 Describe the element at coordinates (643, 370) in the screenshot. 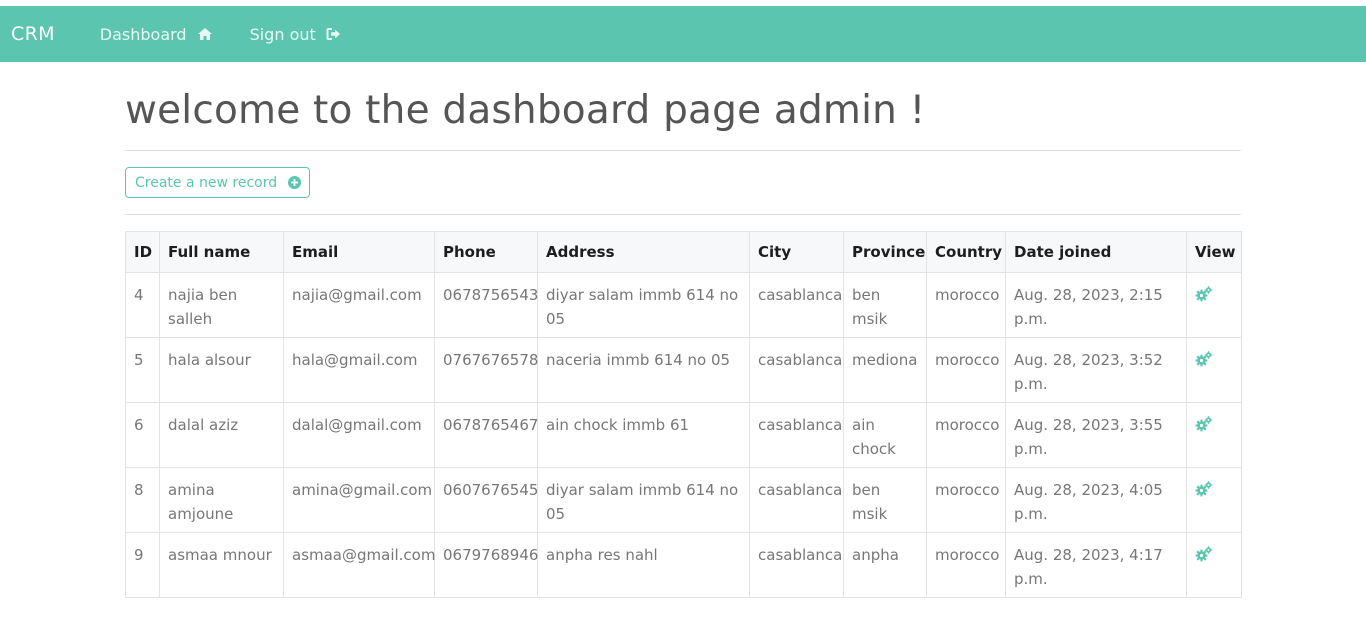

I see `cell-address: naceria immb 614 no 05` at that location.